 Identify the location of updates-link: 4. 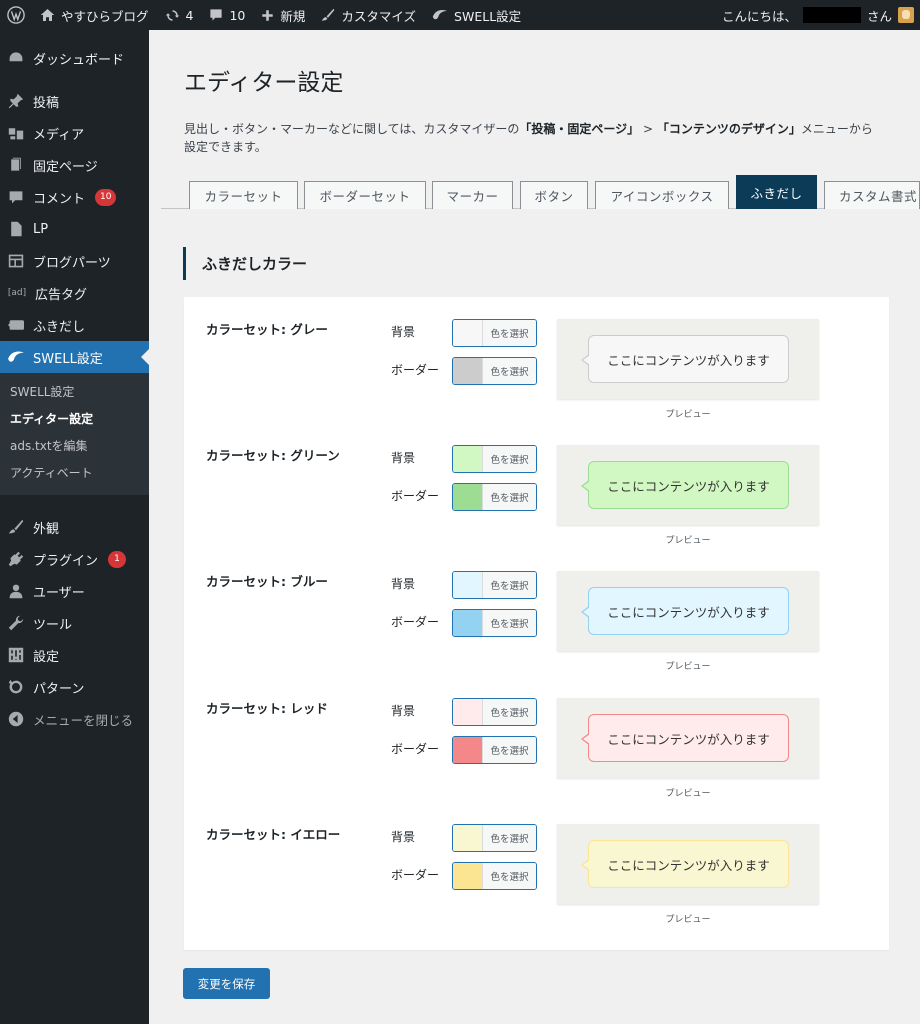
(179, 15).